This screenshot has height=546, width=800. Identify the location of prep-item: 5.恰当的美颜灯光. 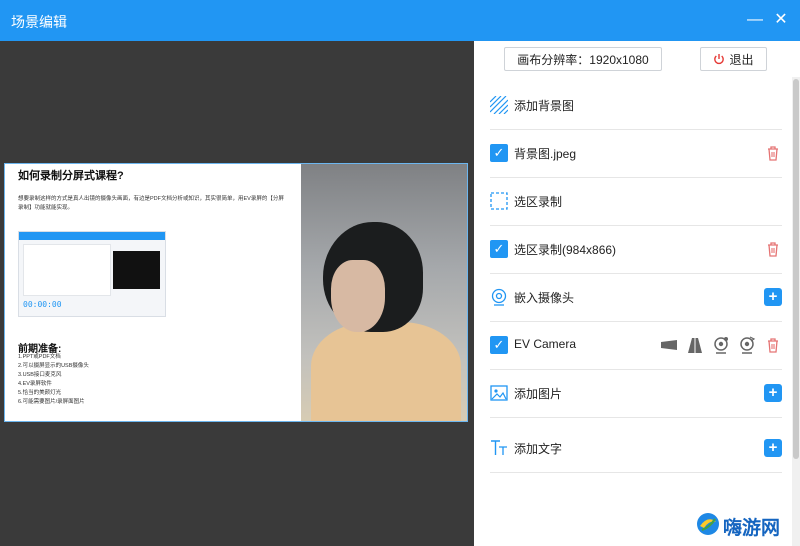
(40, 393).